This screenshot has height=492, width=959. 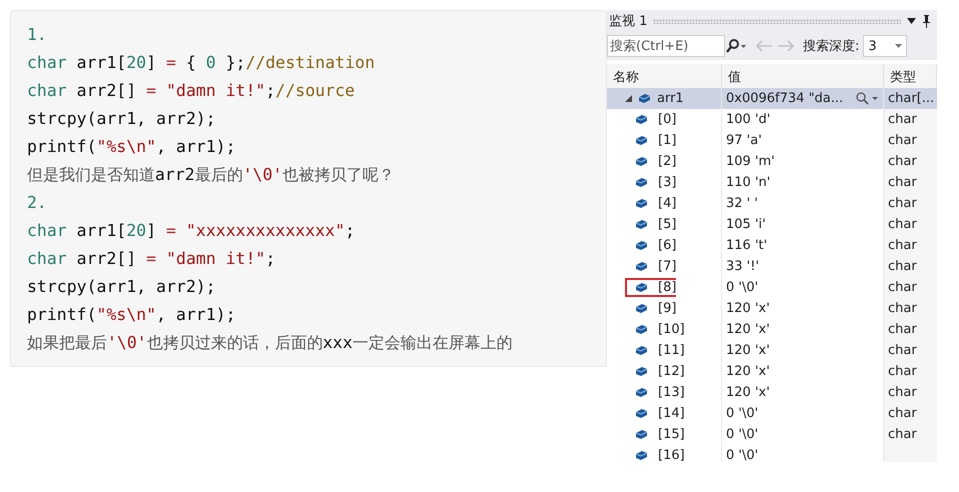 What do you see at coordinates (748, 182) in the screenshot?
I see `element-value: 110 'n'` at bounding box center [748, 182].